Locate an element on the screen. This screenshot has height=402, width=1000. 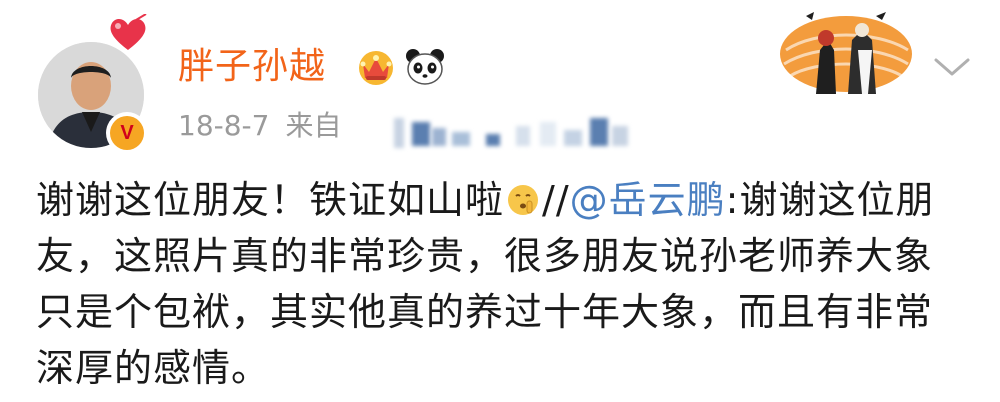
post-text-part1: 谢谢这位朋友！铁证如山啦 is located at coordinates (270, 200).